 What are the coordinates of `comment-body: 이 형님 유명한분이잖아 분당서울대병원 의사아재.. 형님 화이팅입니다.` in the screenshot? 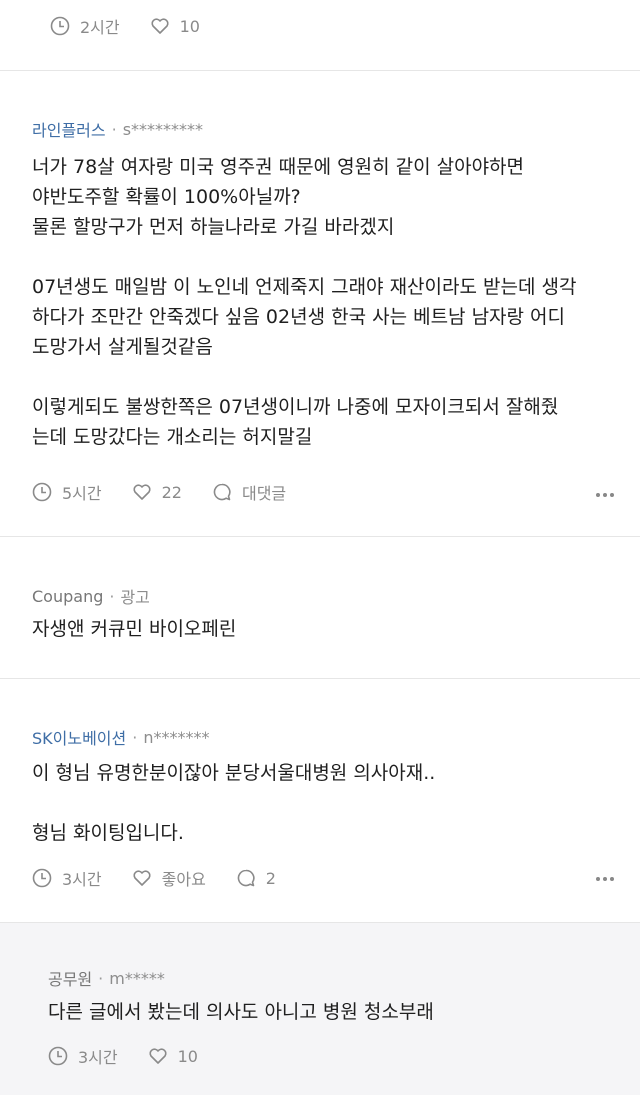 It's located at (327, 803).